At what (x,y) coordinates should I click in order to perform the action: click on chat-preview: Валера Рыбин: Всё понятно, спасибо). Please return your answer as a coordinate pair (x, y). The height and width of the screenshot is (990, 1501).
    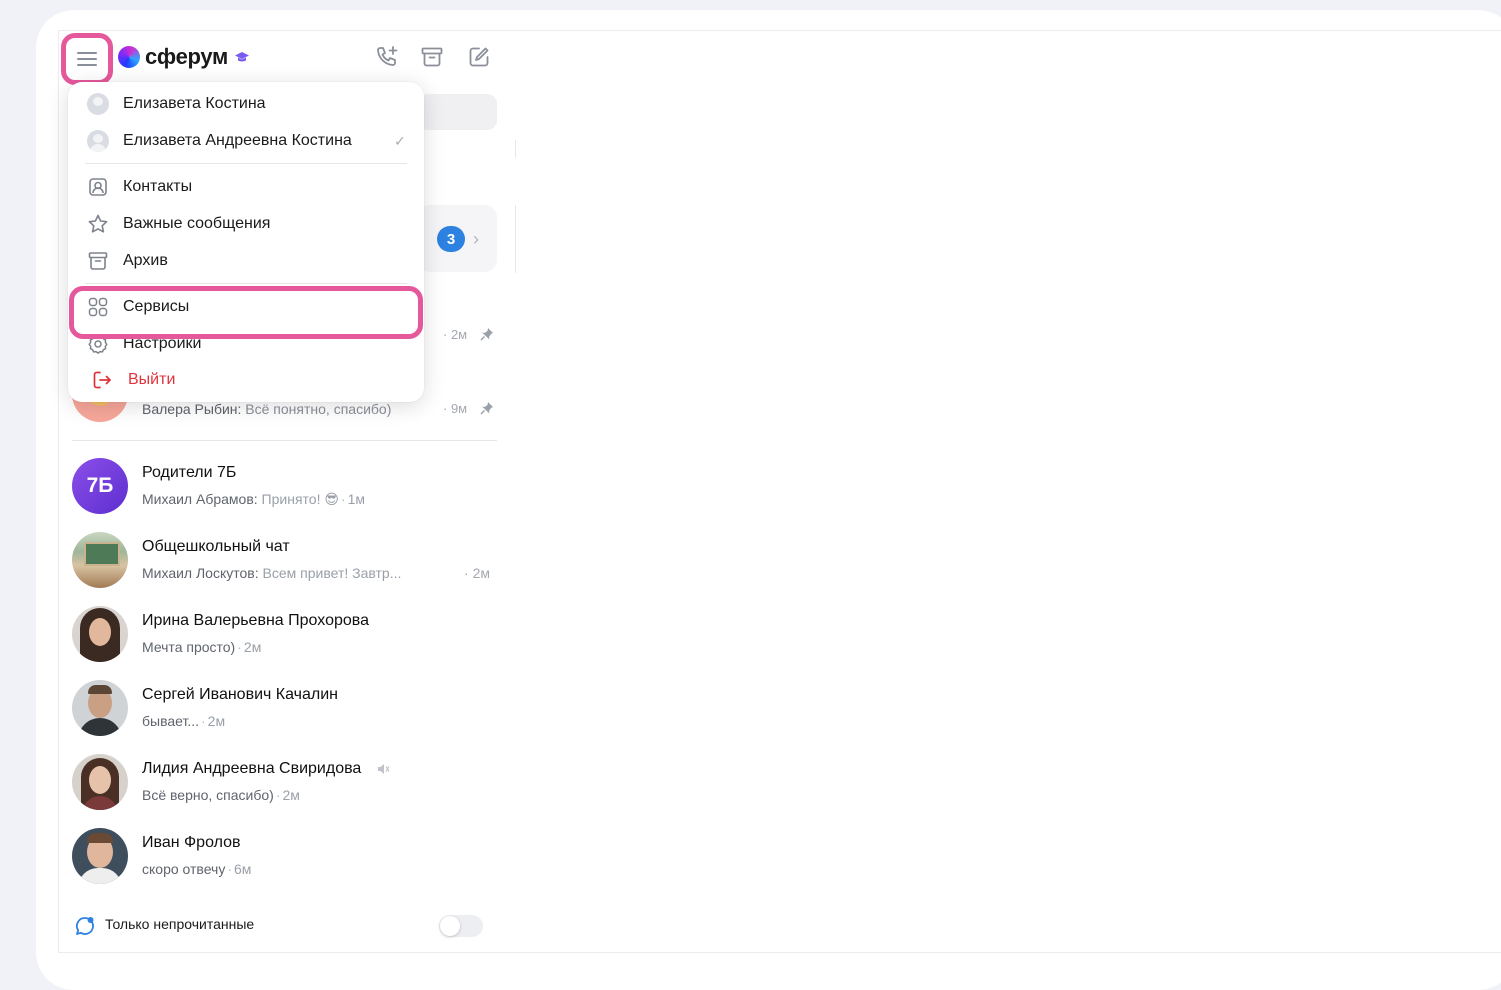
    Looking at the image, I should click on (267, 409).